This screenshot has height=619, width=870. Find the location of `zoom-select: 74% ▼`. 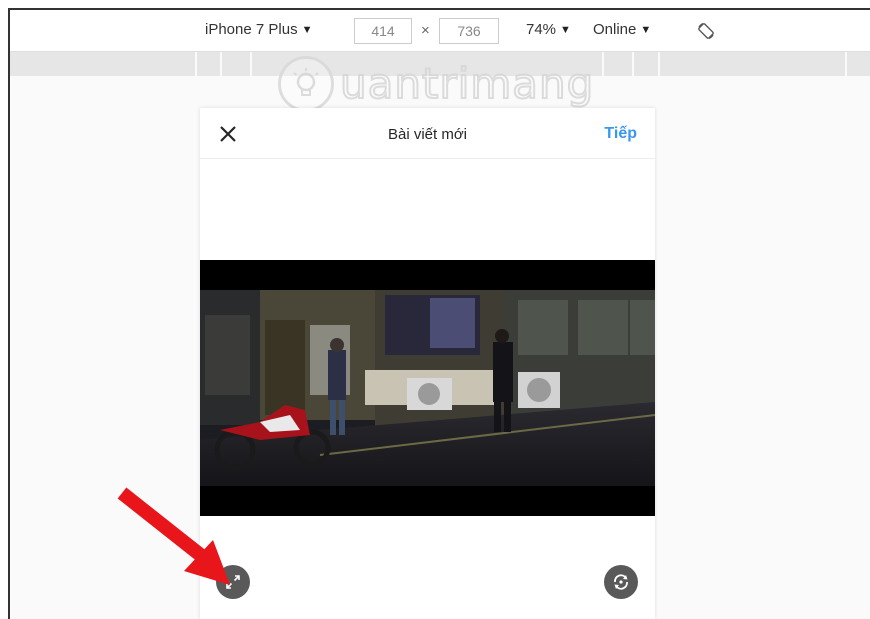

zoom-select: 74% ▼ is located at coordinates (548, 29).